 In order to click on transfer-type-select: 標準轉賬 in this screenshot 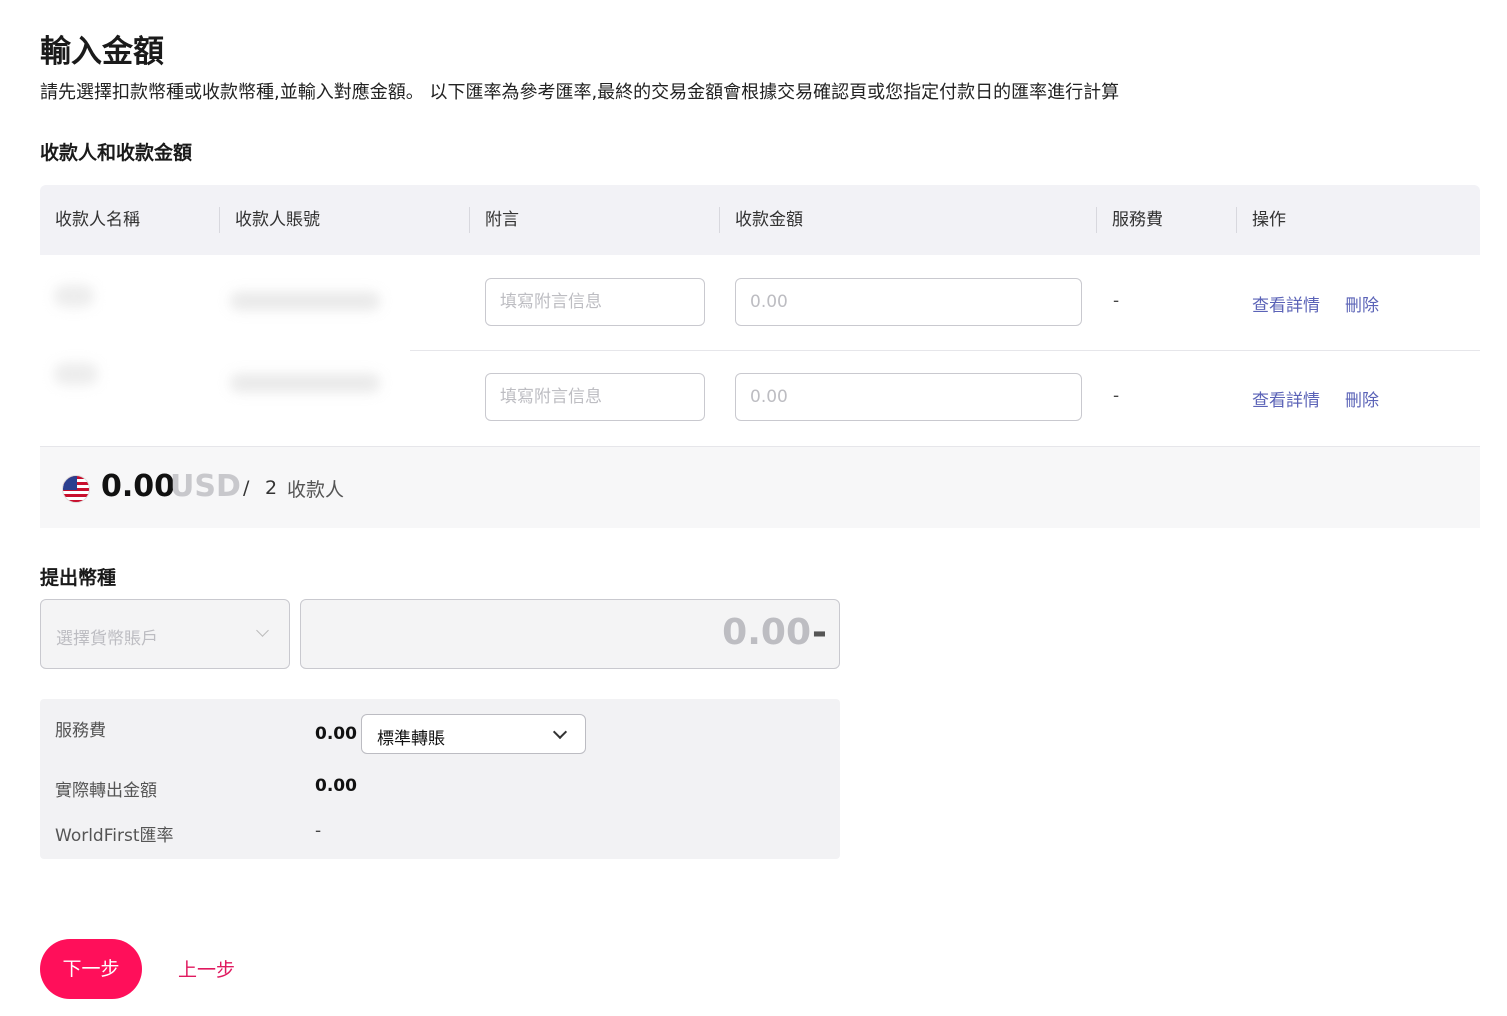, I will do `click(473, 734)`.